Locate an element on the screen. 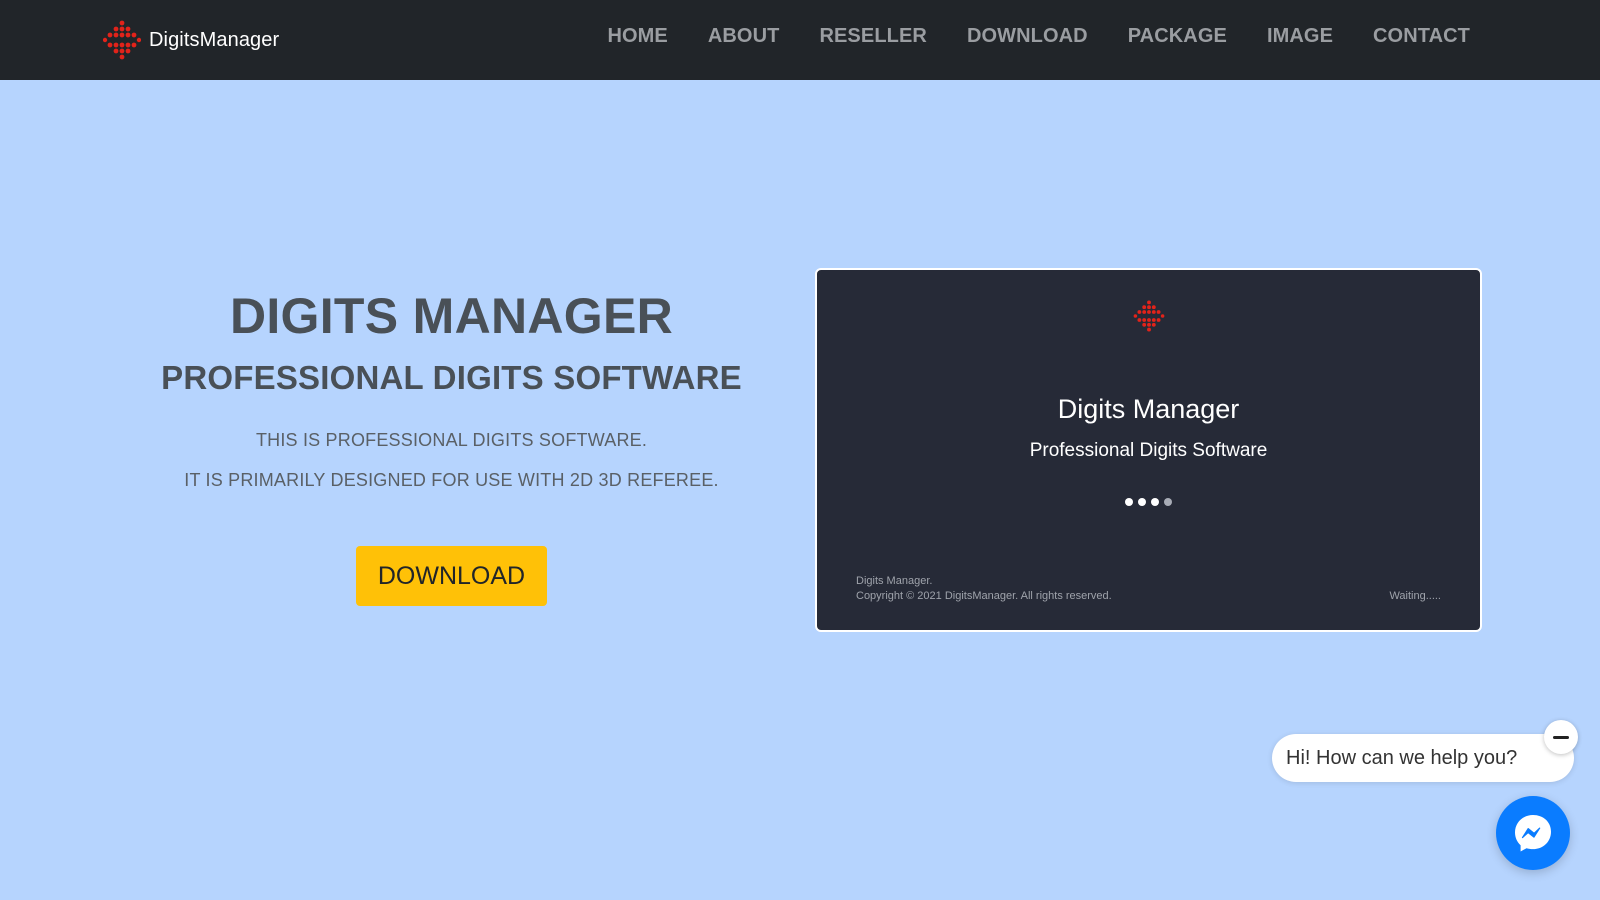 This screenshot has height=900, width=1600. download-button: DOWNLOAD is located at coordinates (451, 576).